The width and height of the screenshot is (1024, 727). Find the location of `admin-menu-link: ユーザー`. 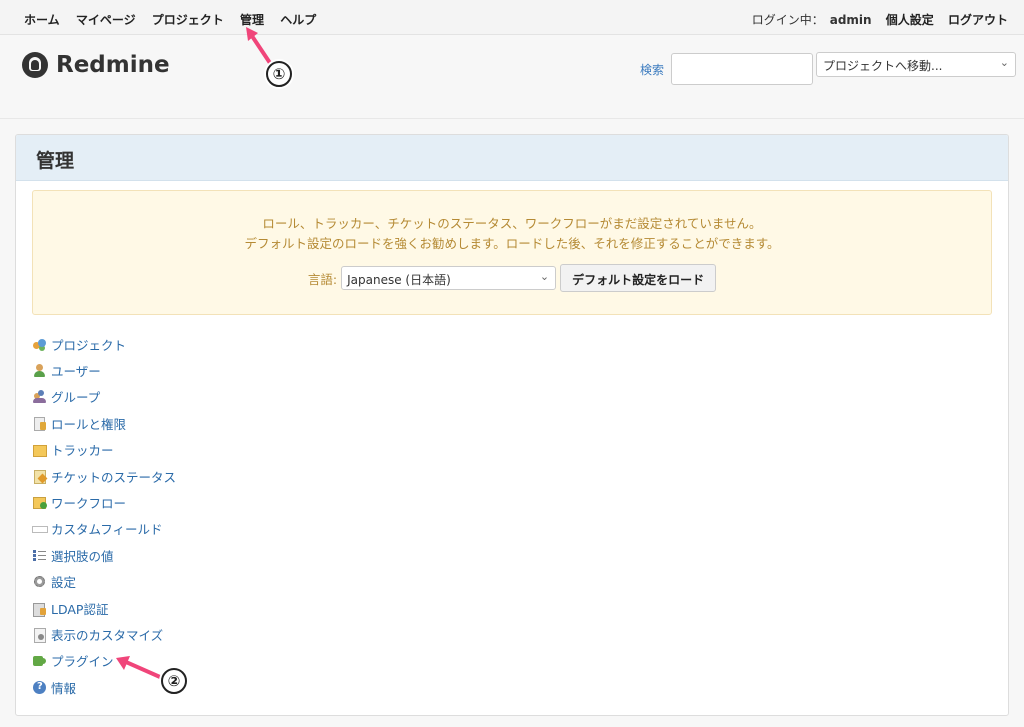

admin-menu-link: ユーザー is located at coordinates (76, 370).